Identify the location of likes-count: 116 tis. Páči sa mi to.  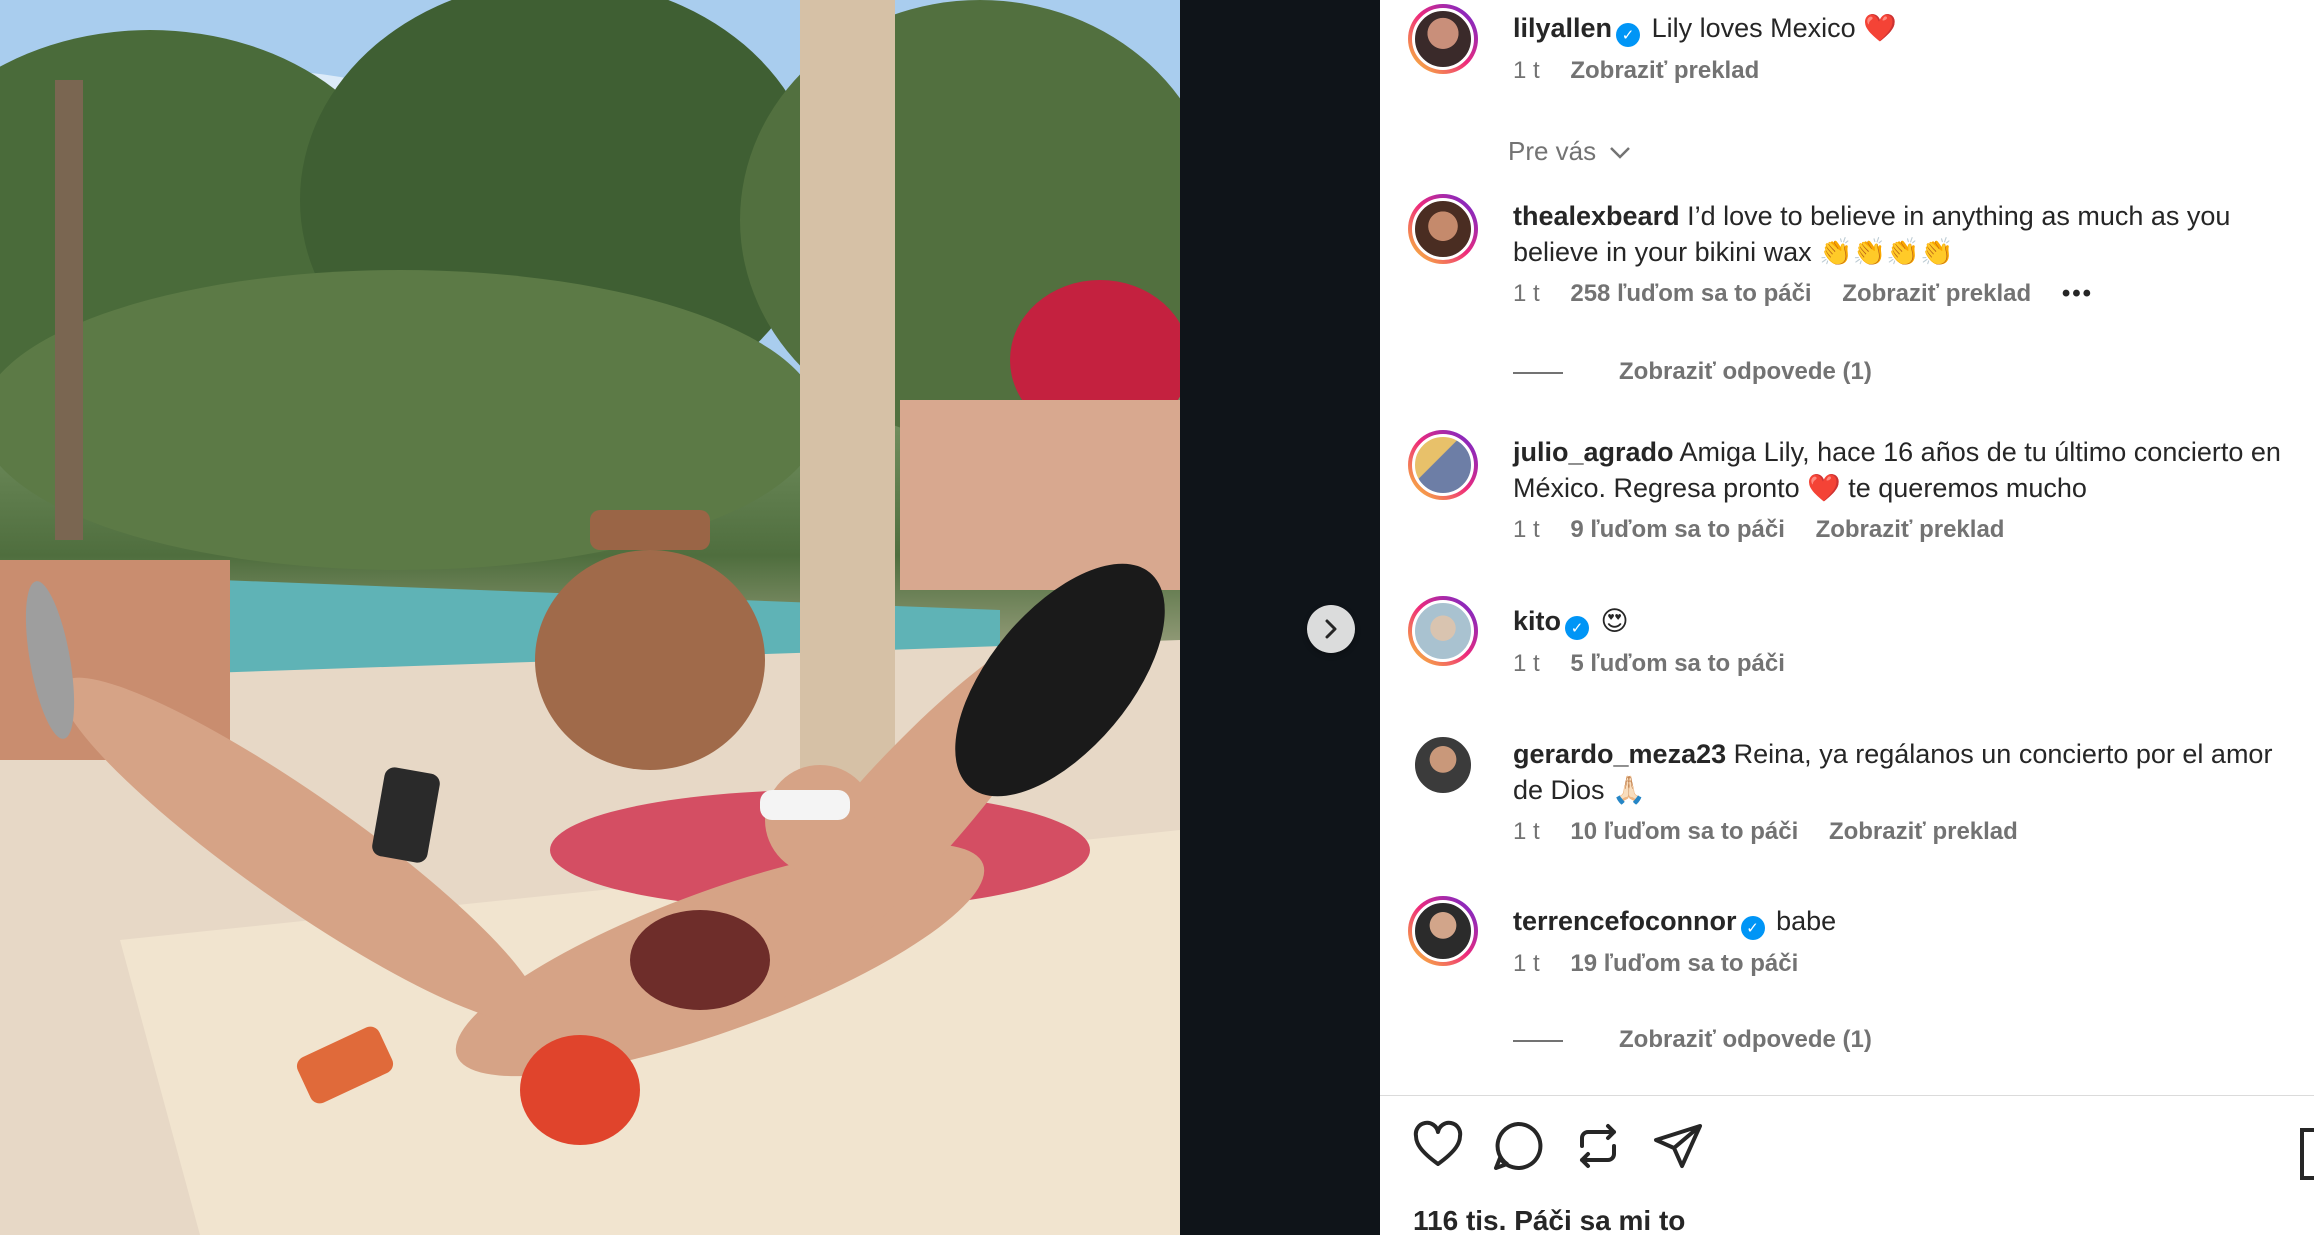
(1549, 1221).